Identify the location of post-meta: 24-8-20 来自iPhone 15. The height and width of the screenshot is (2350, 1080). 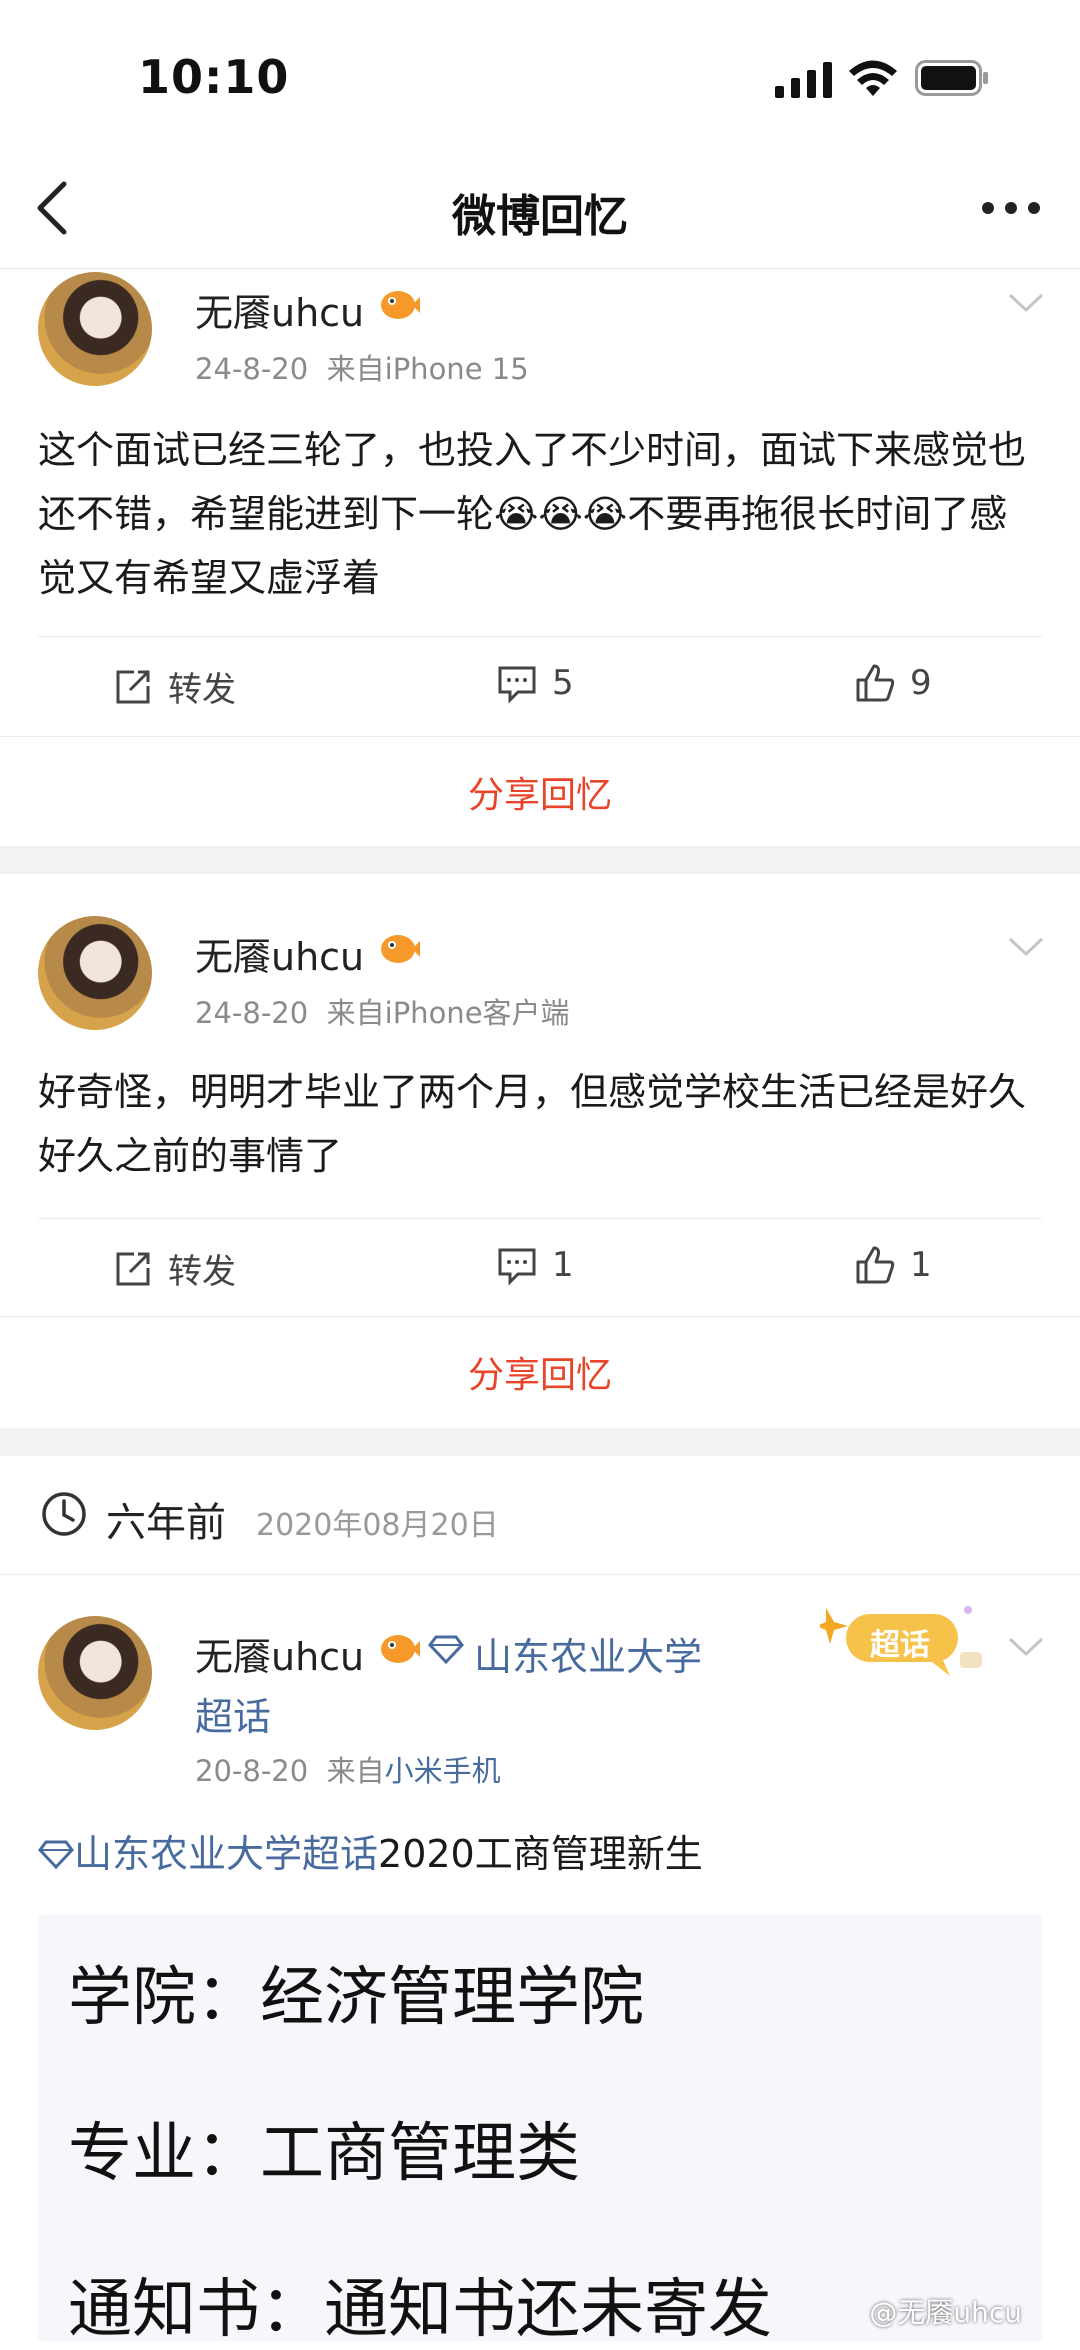
(362, 367).